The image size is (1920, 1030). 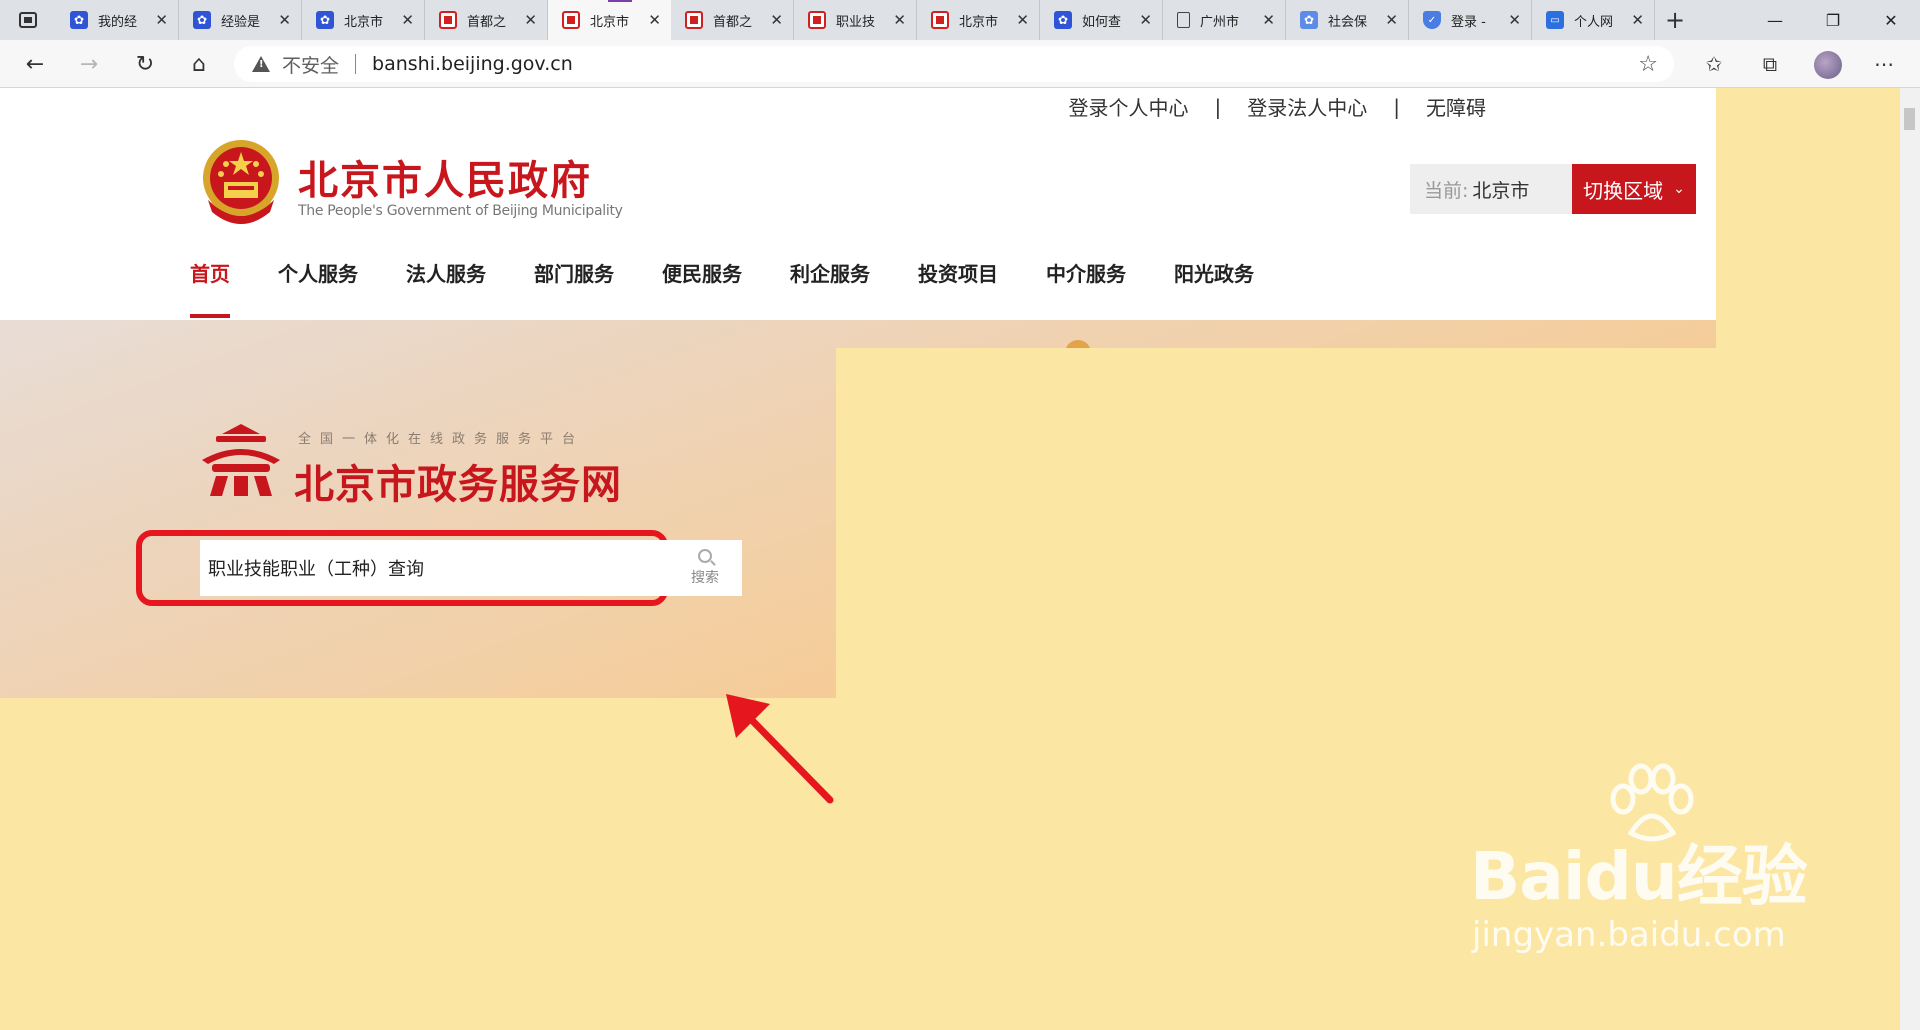 What do you see at coordinates (1884, 64) in the screenshot?
I see `settings-more-button: ⋯` at bounding box center [1884, 64].